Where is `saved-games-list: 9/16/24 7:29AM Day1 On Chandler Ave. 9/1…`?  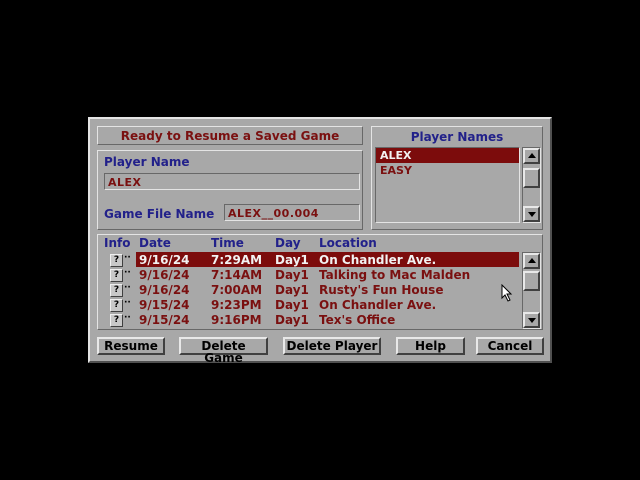
saved-games-list: 9/16/24 7:29AM Day1 On Chandler Ave. 9/1… is located at coordinates (327, 290).